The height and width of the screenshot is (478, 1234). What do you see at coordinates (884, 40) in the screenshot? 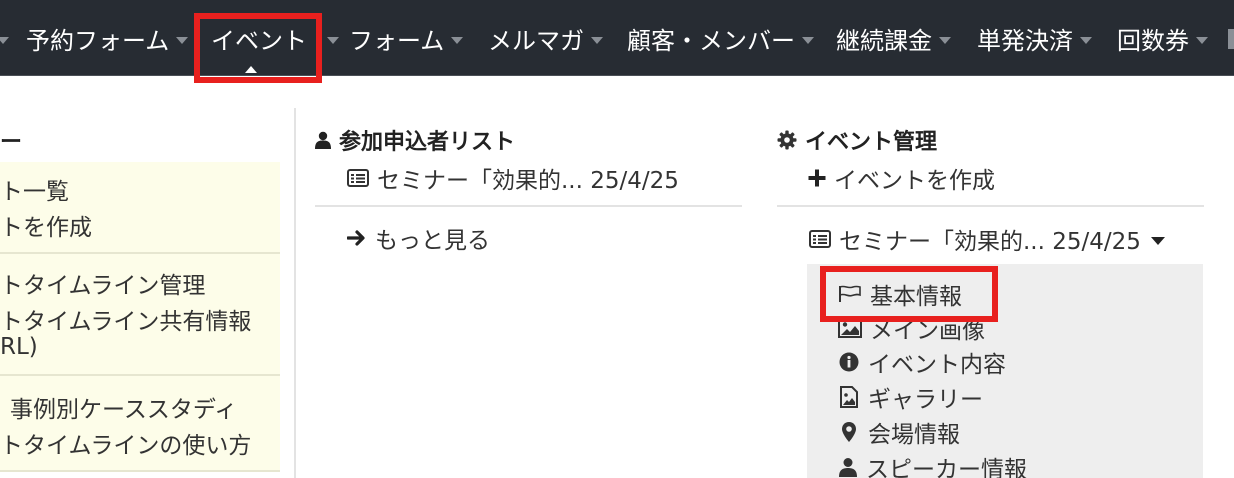
I see `nav-item-label: 継続課金` at bounding box center [884, 40].